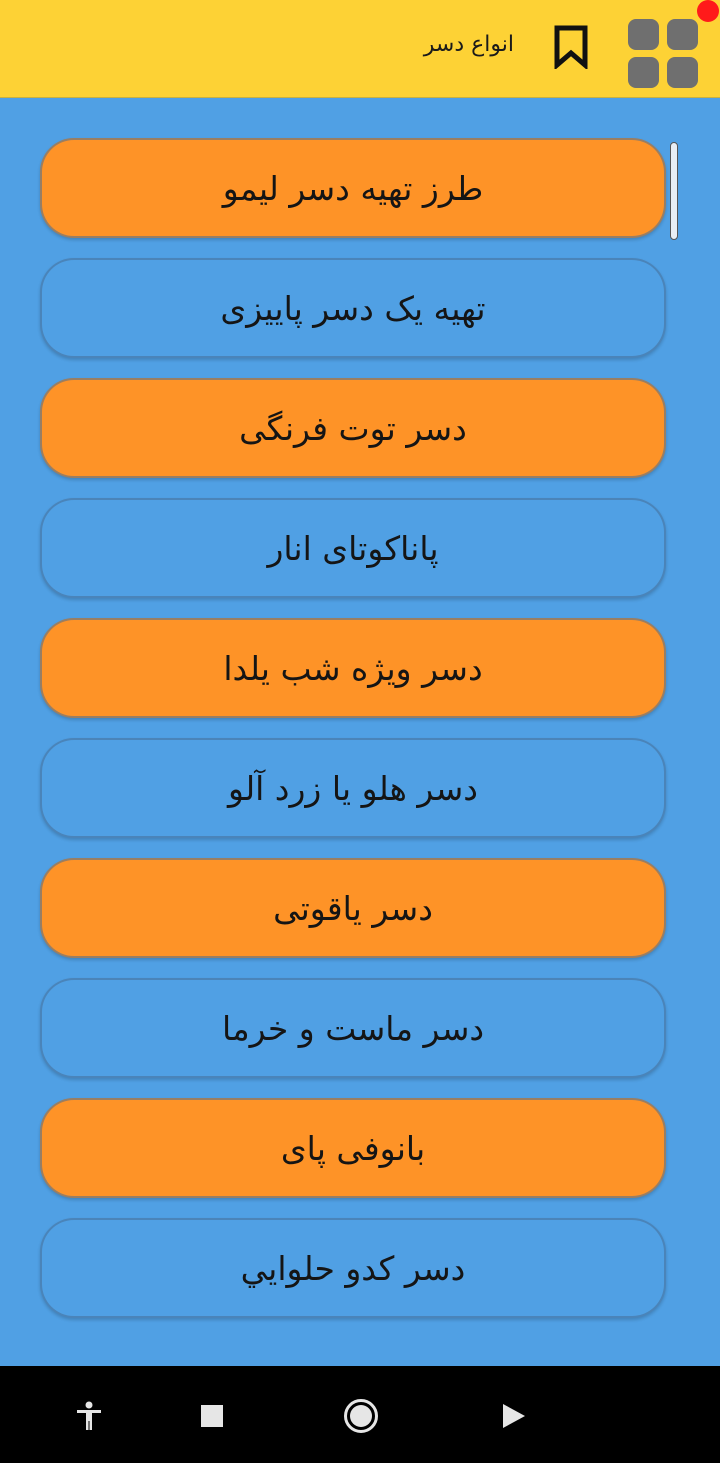 The image size is (720, 1463). What do you see at coordinates (353, 428) in the screenshot?
I see `list-item: دسر توت فرنگی` at bounding box center [353, 428].